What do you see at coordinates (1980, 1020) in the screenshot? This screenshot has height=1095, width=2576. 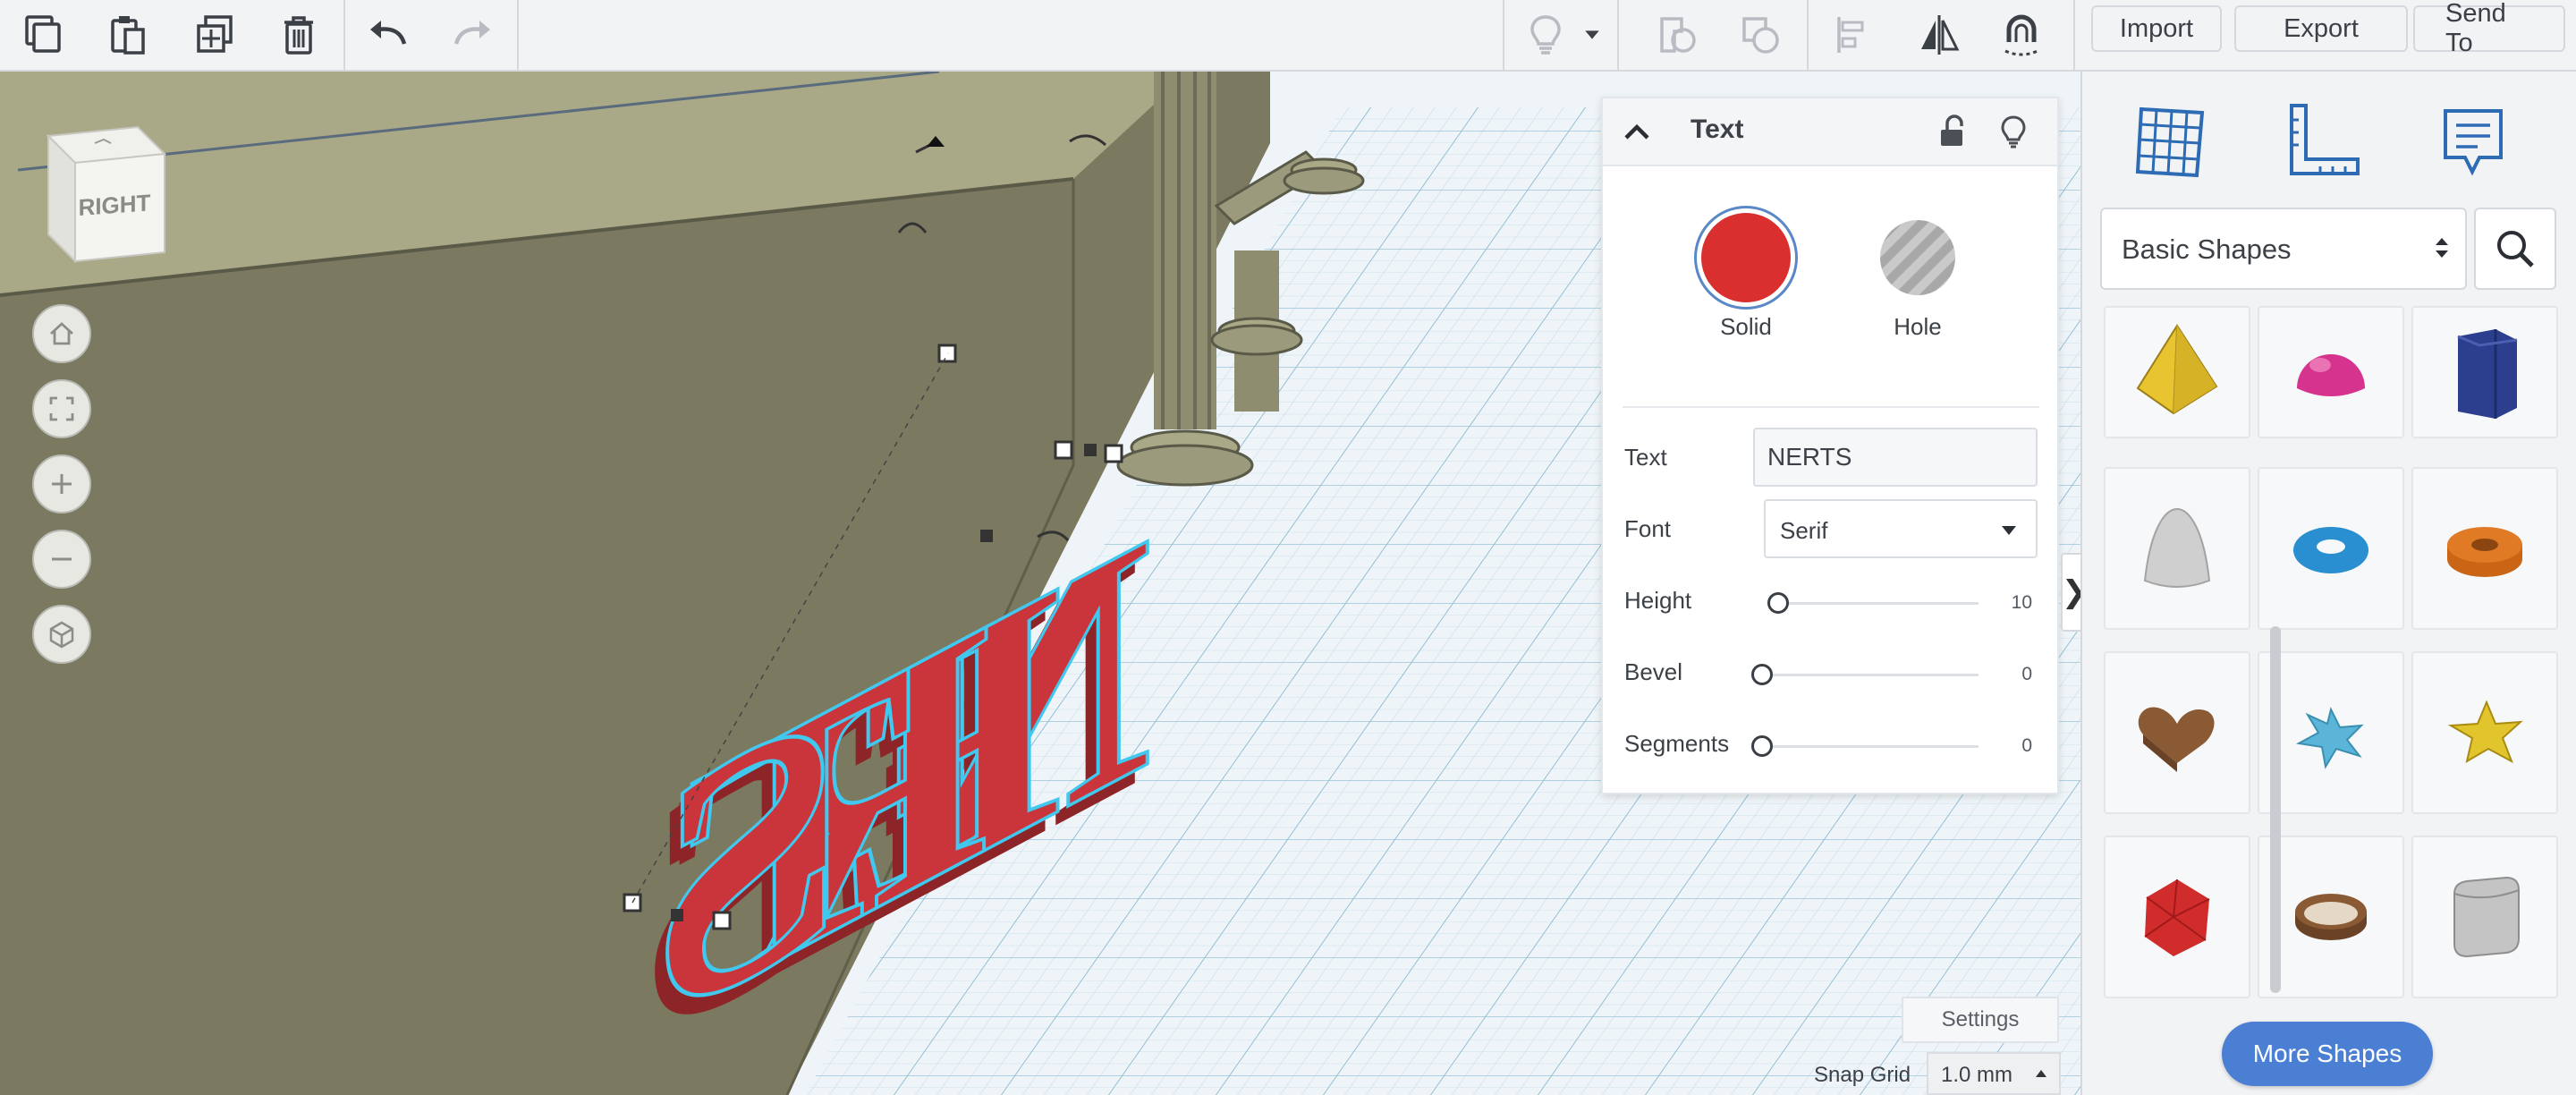 I see `settings-button: Settings` at bounding box center [1980, 1020].